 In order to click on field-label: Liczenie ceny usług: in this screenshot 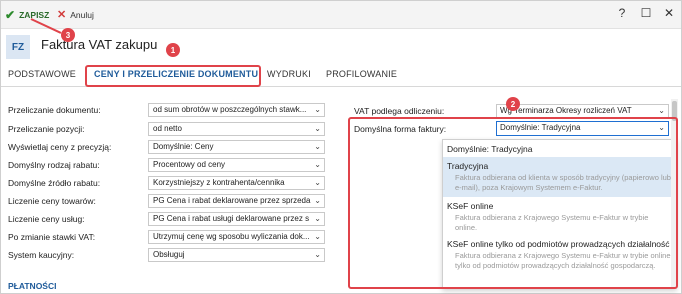, I will do `click(46, 219)`.